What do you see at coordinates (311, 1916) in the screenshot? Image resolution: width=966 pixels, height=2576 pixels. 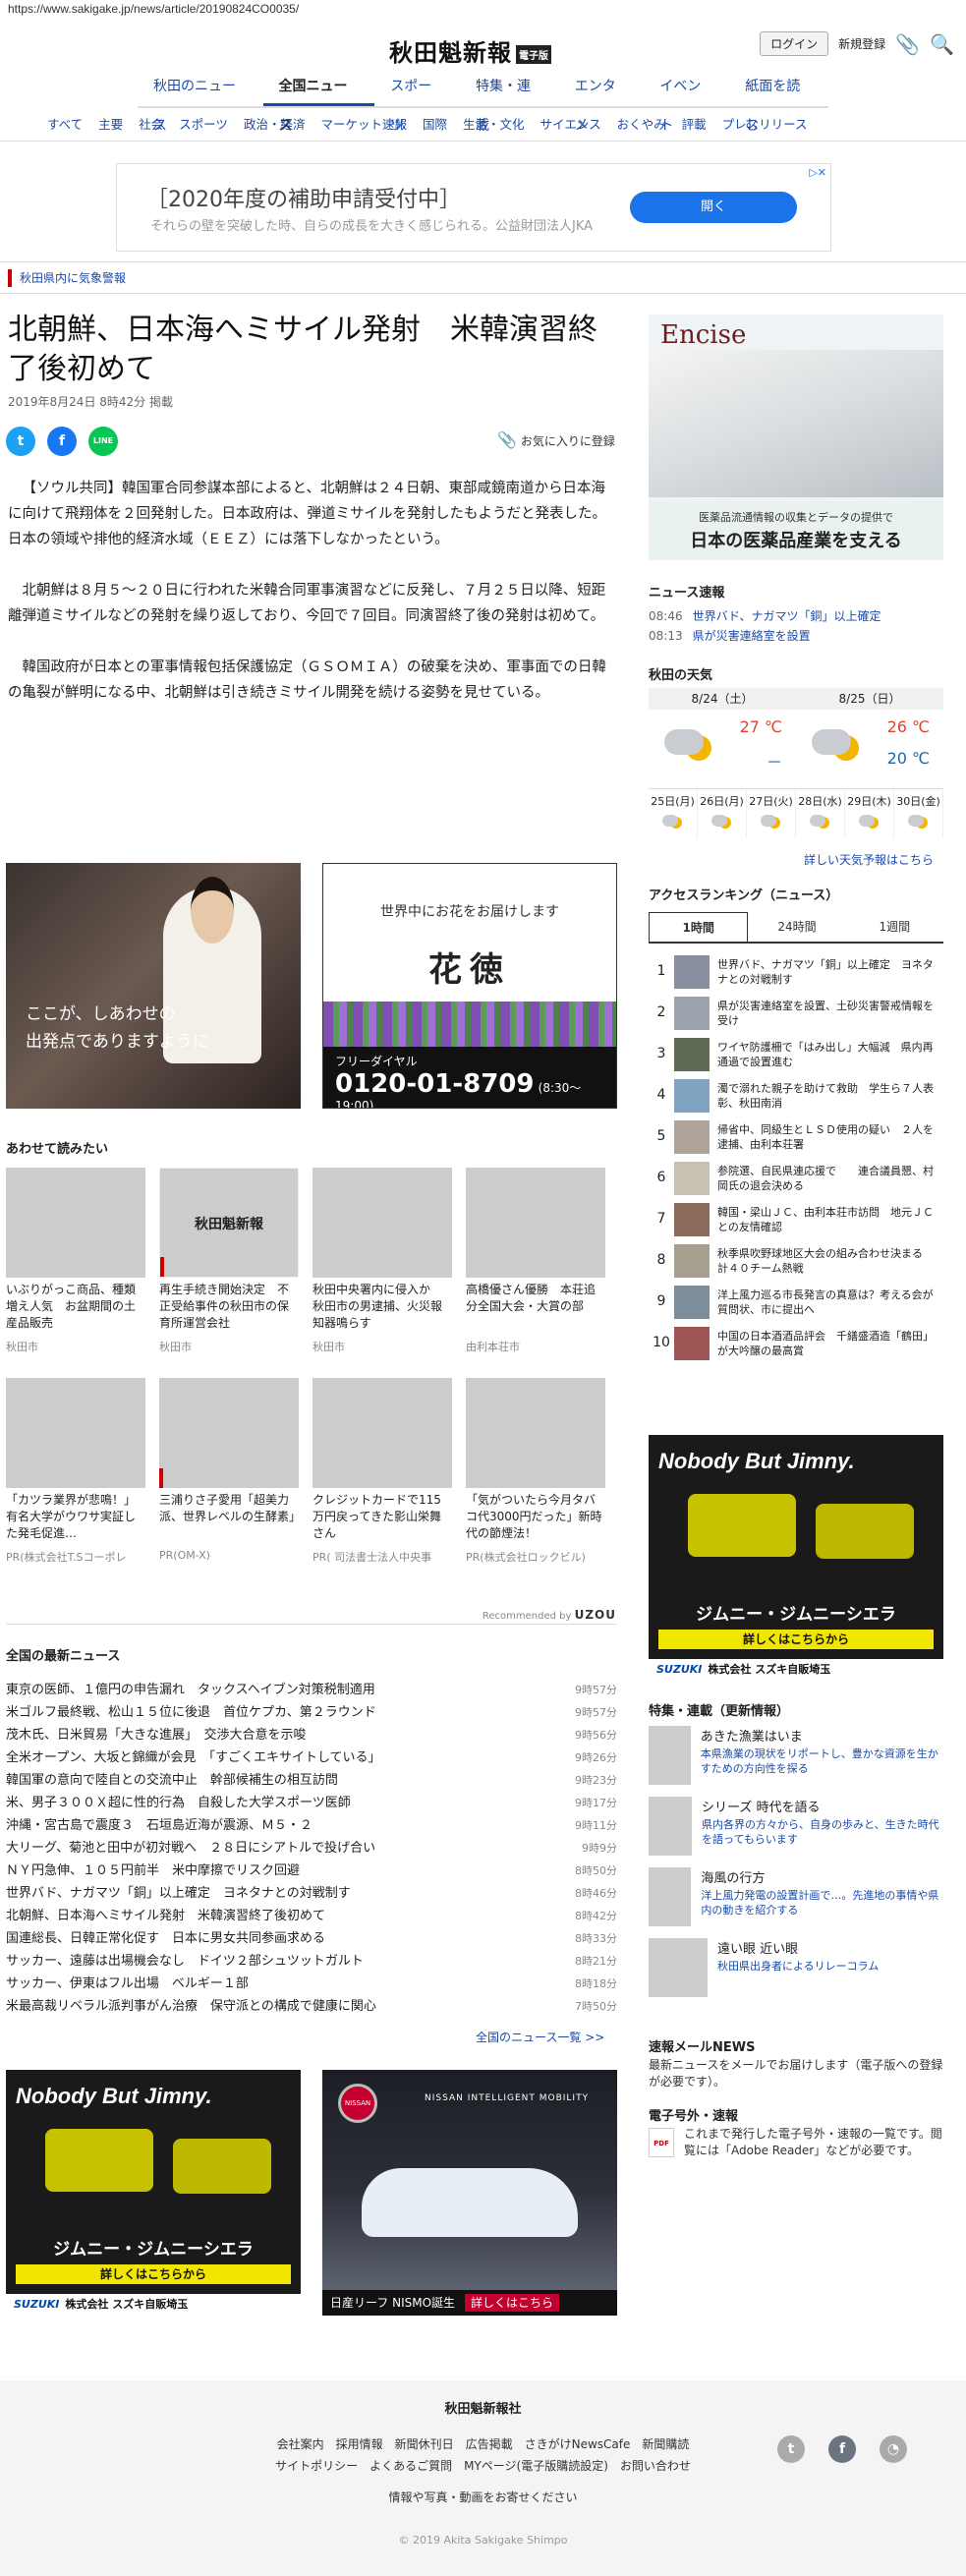 I see `news-list-item: 北朝鮮、日本海へミサイル発射 米韓演習終了後初めて 8時42分` at bounding box center [311, 1916].